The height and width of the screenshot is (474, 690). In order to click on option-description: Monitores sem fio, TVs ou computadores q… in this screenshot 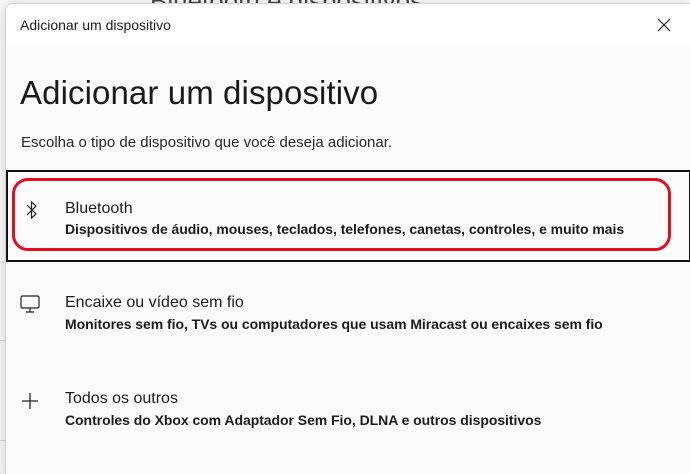, I will do `click(334, 324)`.